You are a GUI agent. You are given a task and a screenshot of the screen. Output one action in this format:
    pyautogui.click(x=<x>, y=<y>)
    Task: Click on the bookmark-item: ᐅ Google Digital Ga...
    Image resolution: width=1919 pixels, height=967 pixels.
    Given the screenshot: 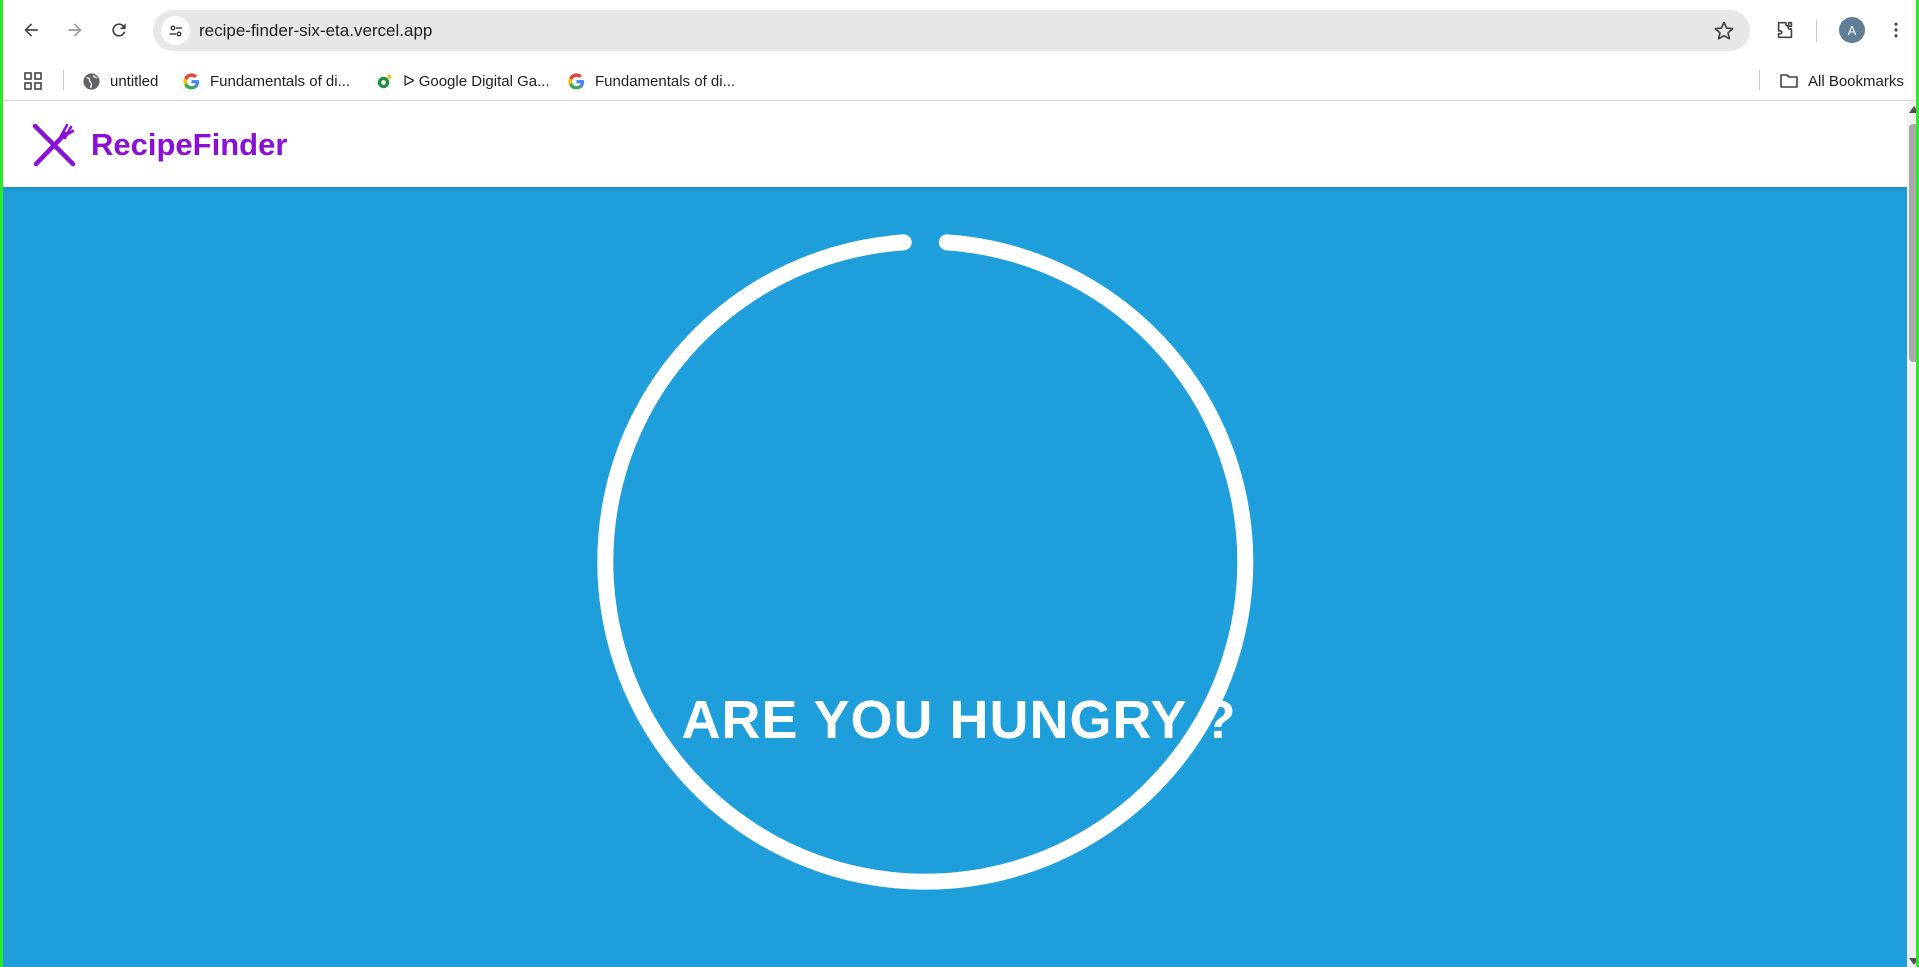 What is the action you would take?
    pyautogui.click(x=462, y=81)
    